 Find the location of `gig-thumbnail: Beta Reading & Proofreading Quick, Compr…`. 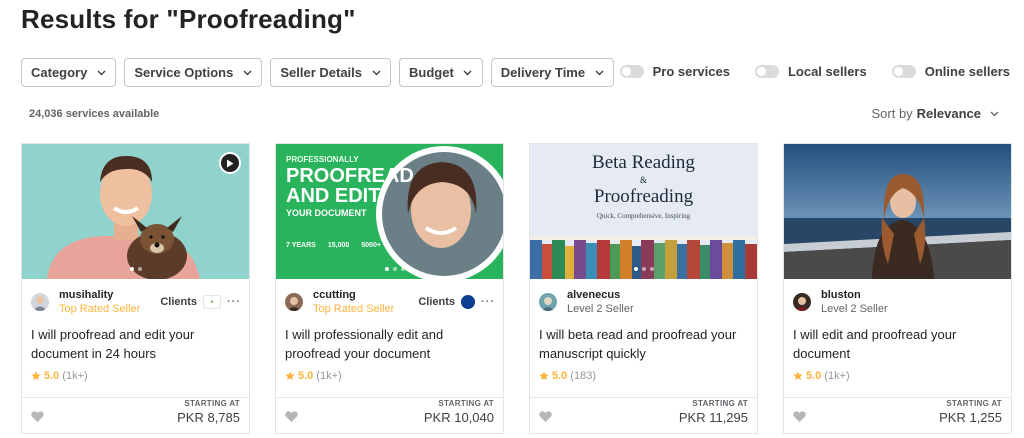

gig-thumbnail: Beta Reading & Proofreading Quick, Compr… is located at coordinates (643, 211).